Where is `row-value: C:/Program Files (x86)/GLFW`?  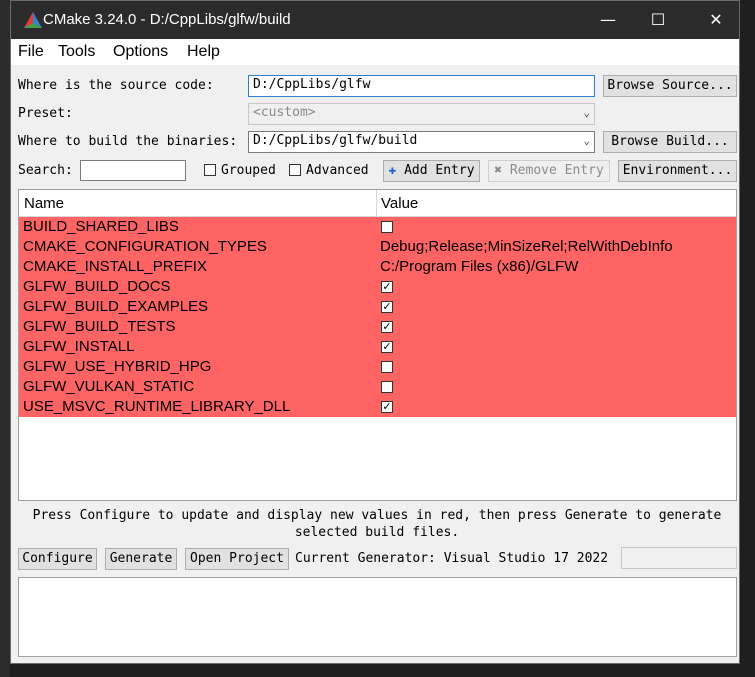
row-value: C:/Program Files (x86)/GLFW is located at coordinates (479, 266).